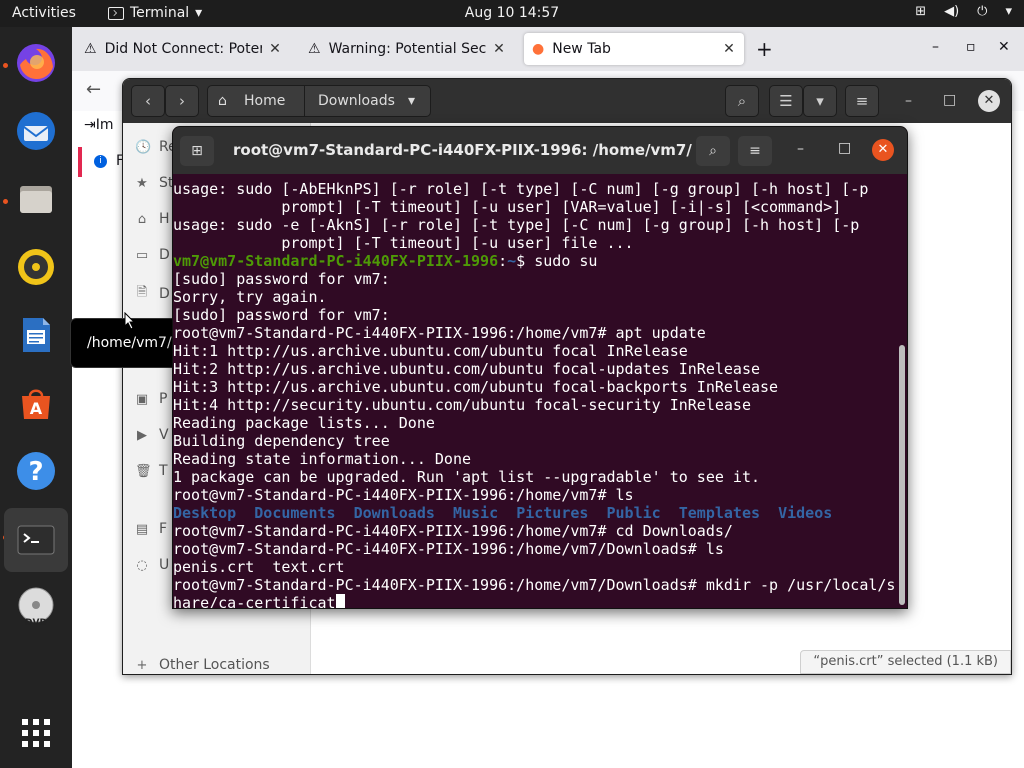 This screenshot has height=768, width=1024. What do you see at coordinates (902, 475) in the screenshot?
I see `terminal-scrollbar` at bounding box center [902, 475].